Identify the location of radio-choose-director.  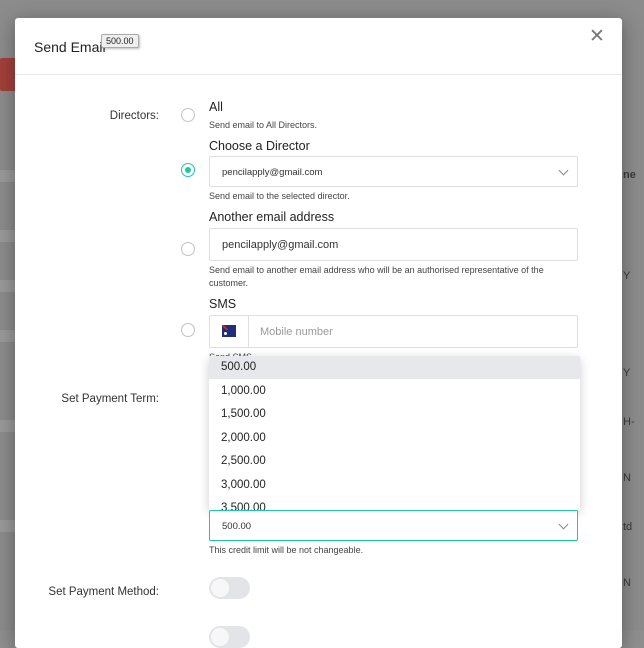
(188, 170).